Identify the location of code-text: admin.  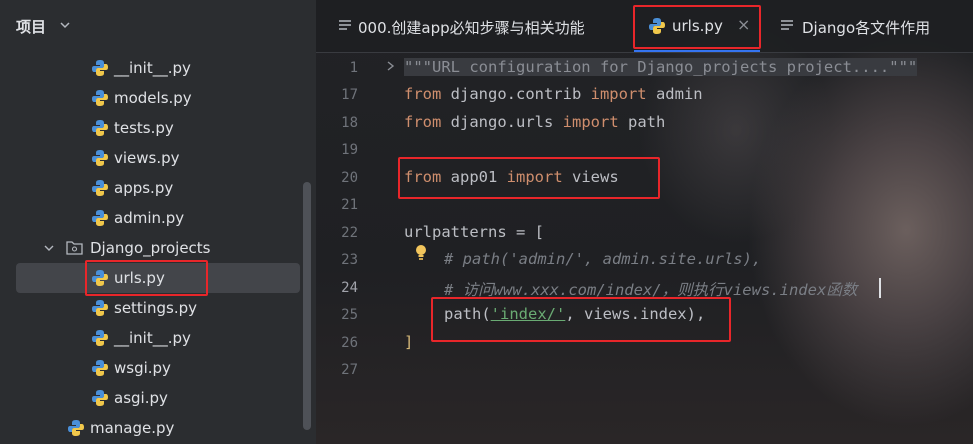
(674, 94).